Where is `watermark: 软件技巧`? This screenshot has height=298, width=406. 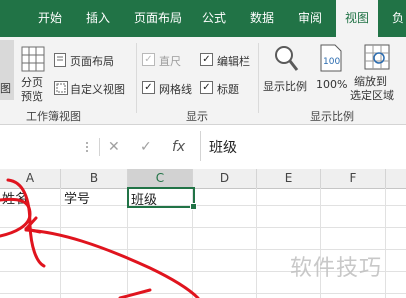 watermark: 软件技巧 is located at coordinates (336, 268).